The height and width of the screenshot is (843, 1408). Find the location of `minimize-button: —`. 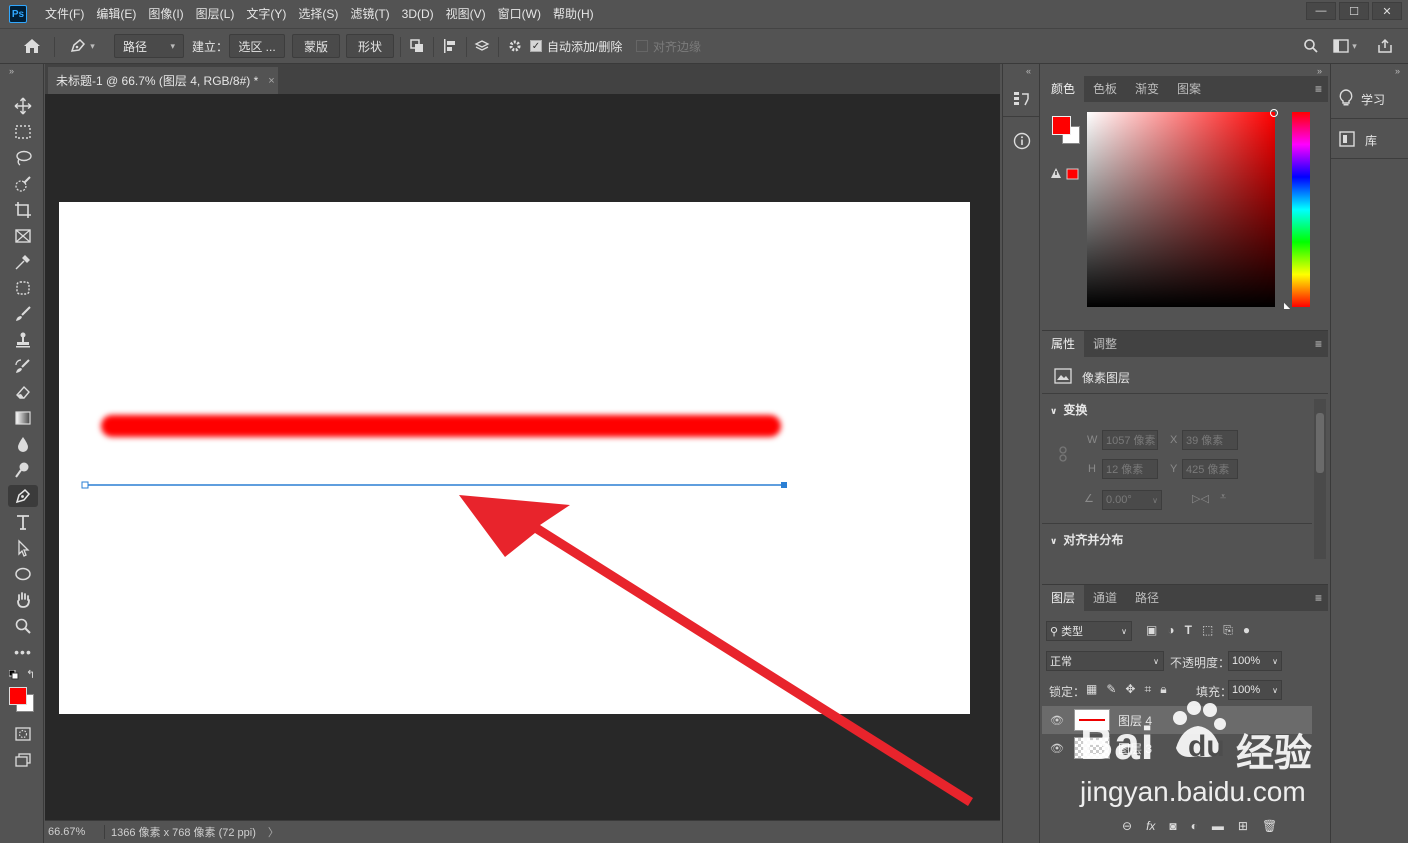

minimize-button: — is located at coordinates (1321, 11).